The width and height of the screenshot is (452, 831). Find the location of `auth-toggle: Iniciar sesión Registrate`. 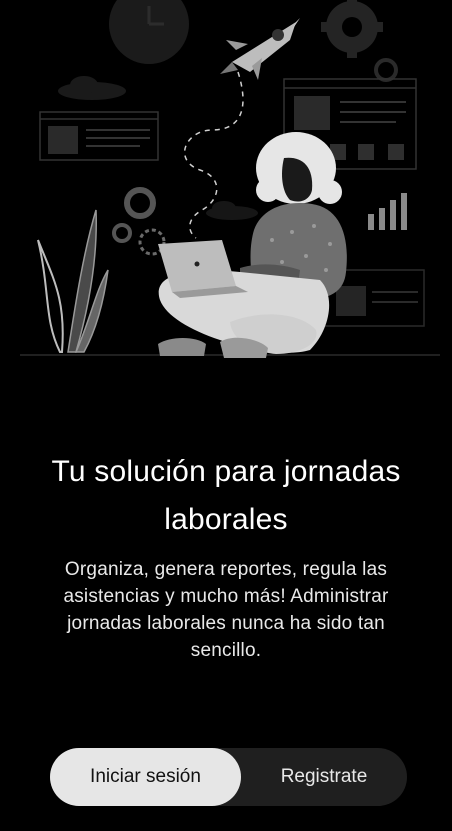

auth-toggle: Iniciar sesión Registrate is located at coordinates (228, 777).